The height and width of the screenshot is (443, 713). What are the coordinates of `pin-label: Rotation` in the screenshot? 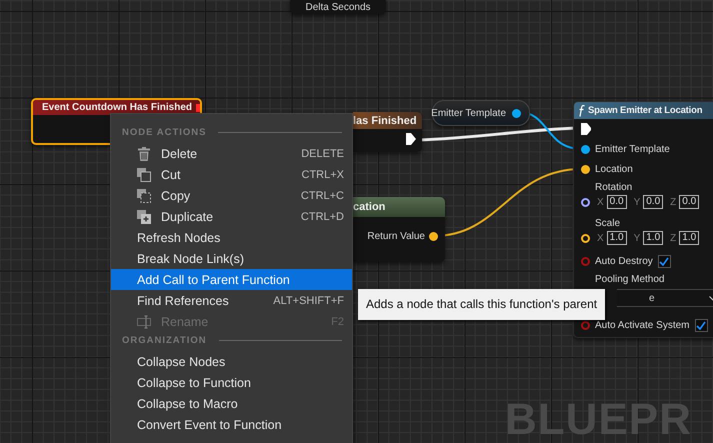 It's located at (614, 187).